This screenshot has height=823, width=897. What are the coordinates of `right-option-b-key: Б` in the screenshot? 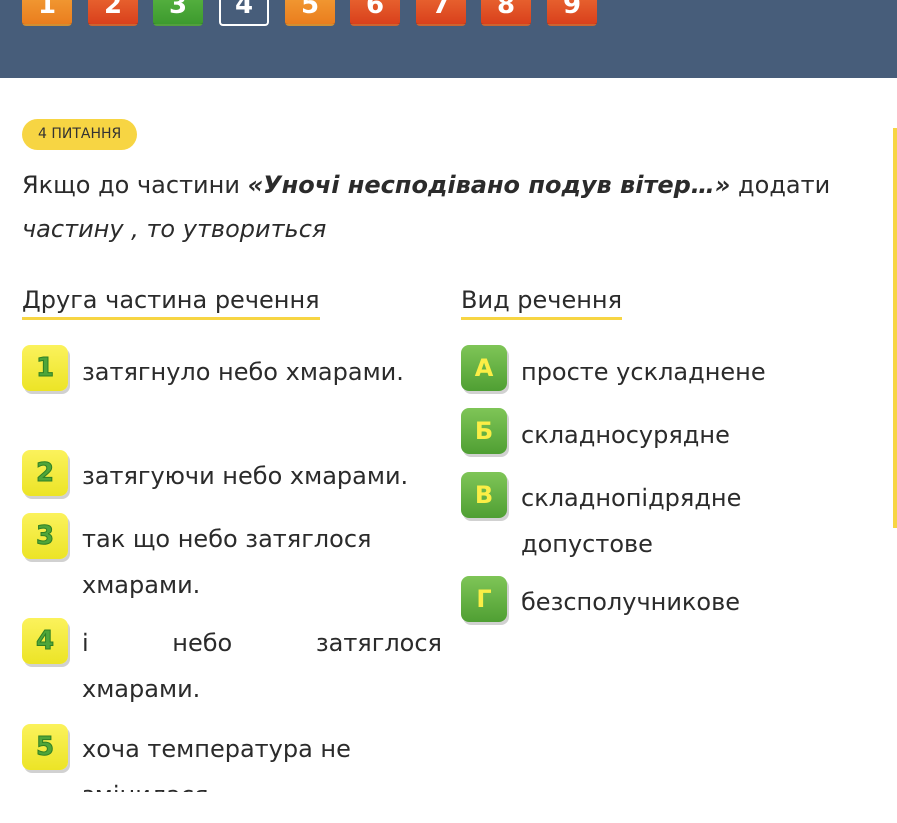 It's located at (484, 431).